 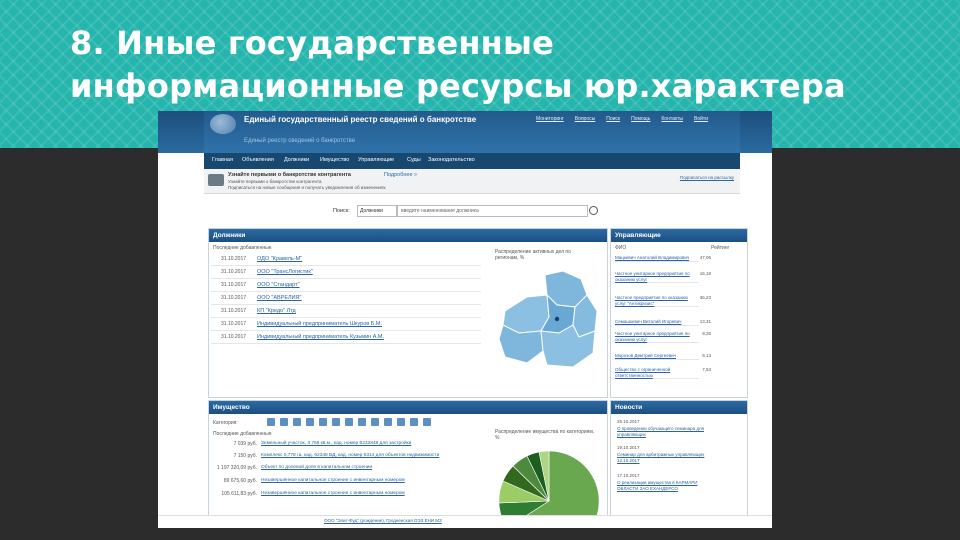 What do you see at coordinates (223, 124) in the screenshot?
I see `emblem-icon` at bounding box center [223, 124].